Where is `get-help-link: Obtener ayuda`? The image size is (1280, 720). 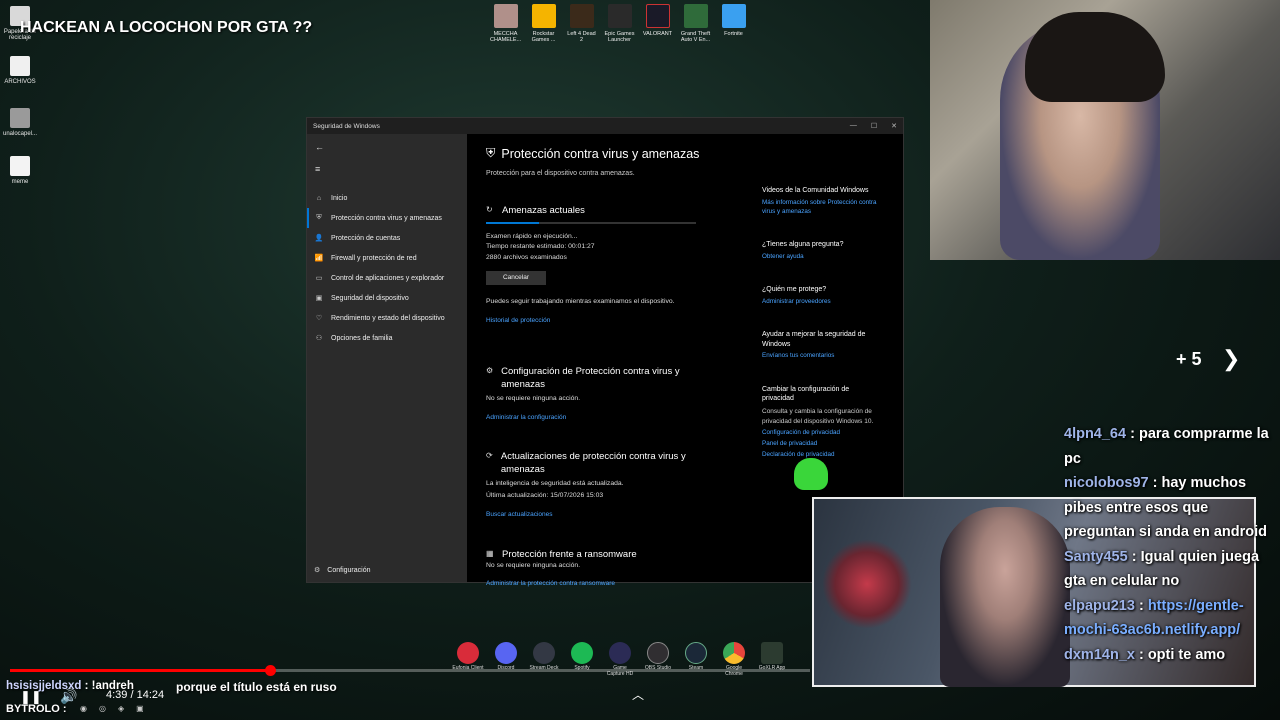
get-help-link: Obtener ayuda is located at coordinates (822, 256).